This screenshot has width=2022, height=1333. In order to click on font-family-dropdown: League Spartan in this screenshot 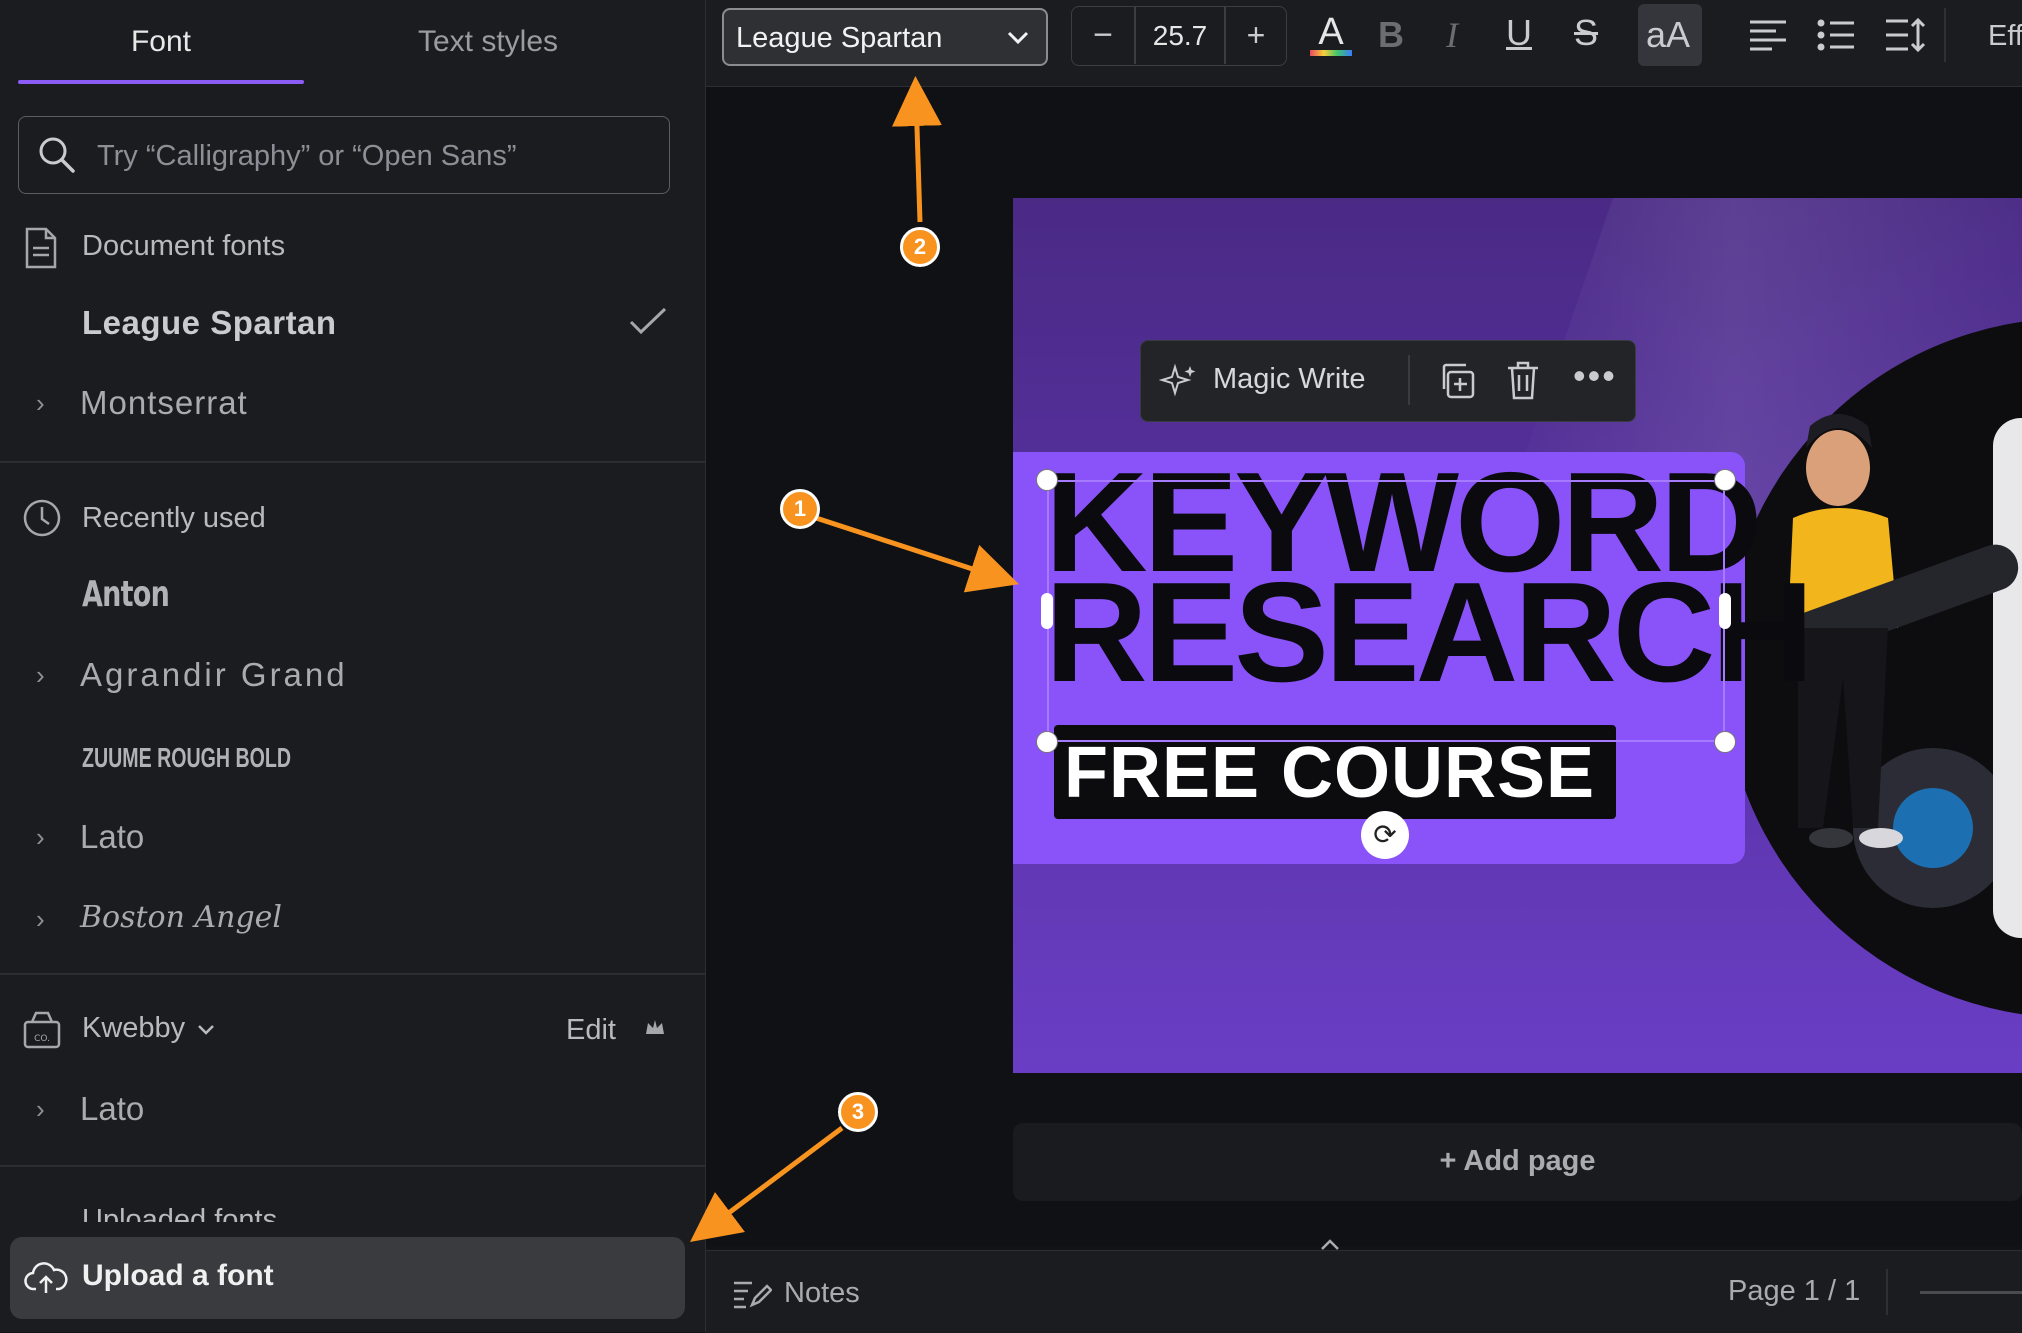, I will do `click(885, 37)`.